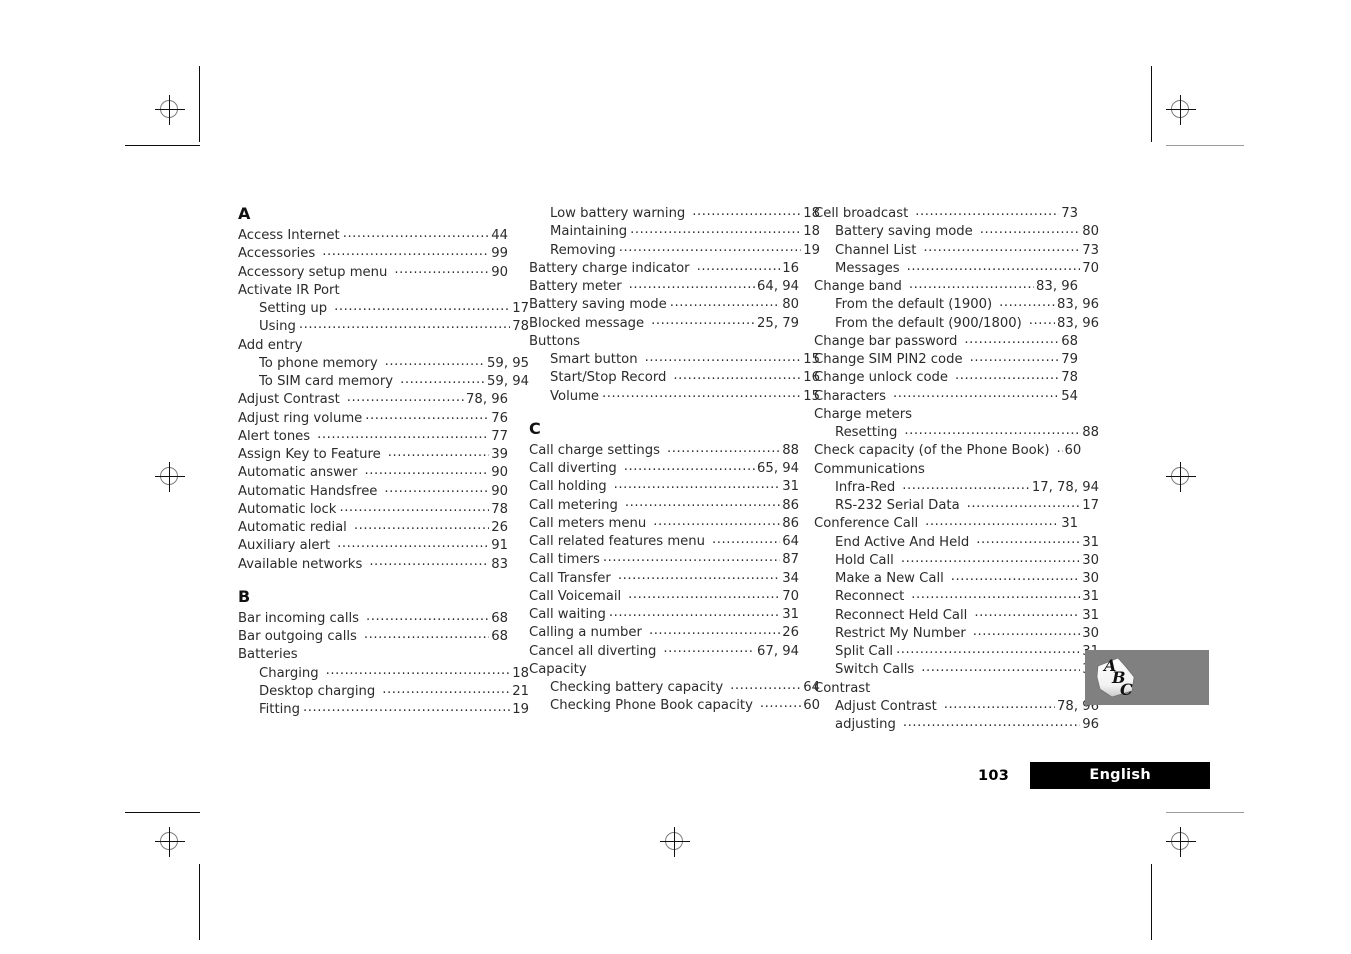  Describe the element at coordinates (956, 634) in the screenshot. I see `index-entry: Restrict My Number 30` at that location.